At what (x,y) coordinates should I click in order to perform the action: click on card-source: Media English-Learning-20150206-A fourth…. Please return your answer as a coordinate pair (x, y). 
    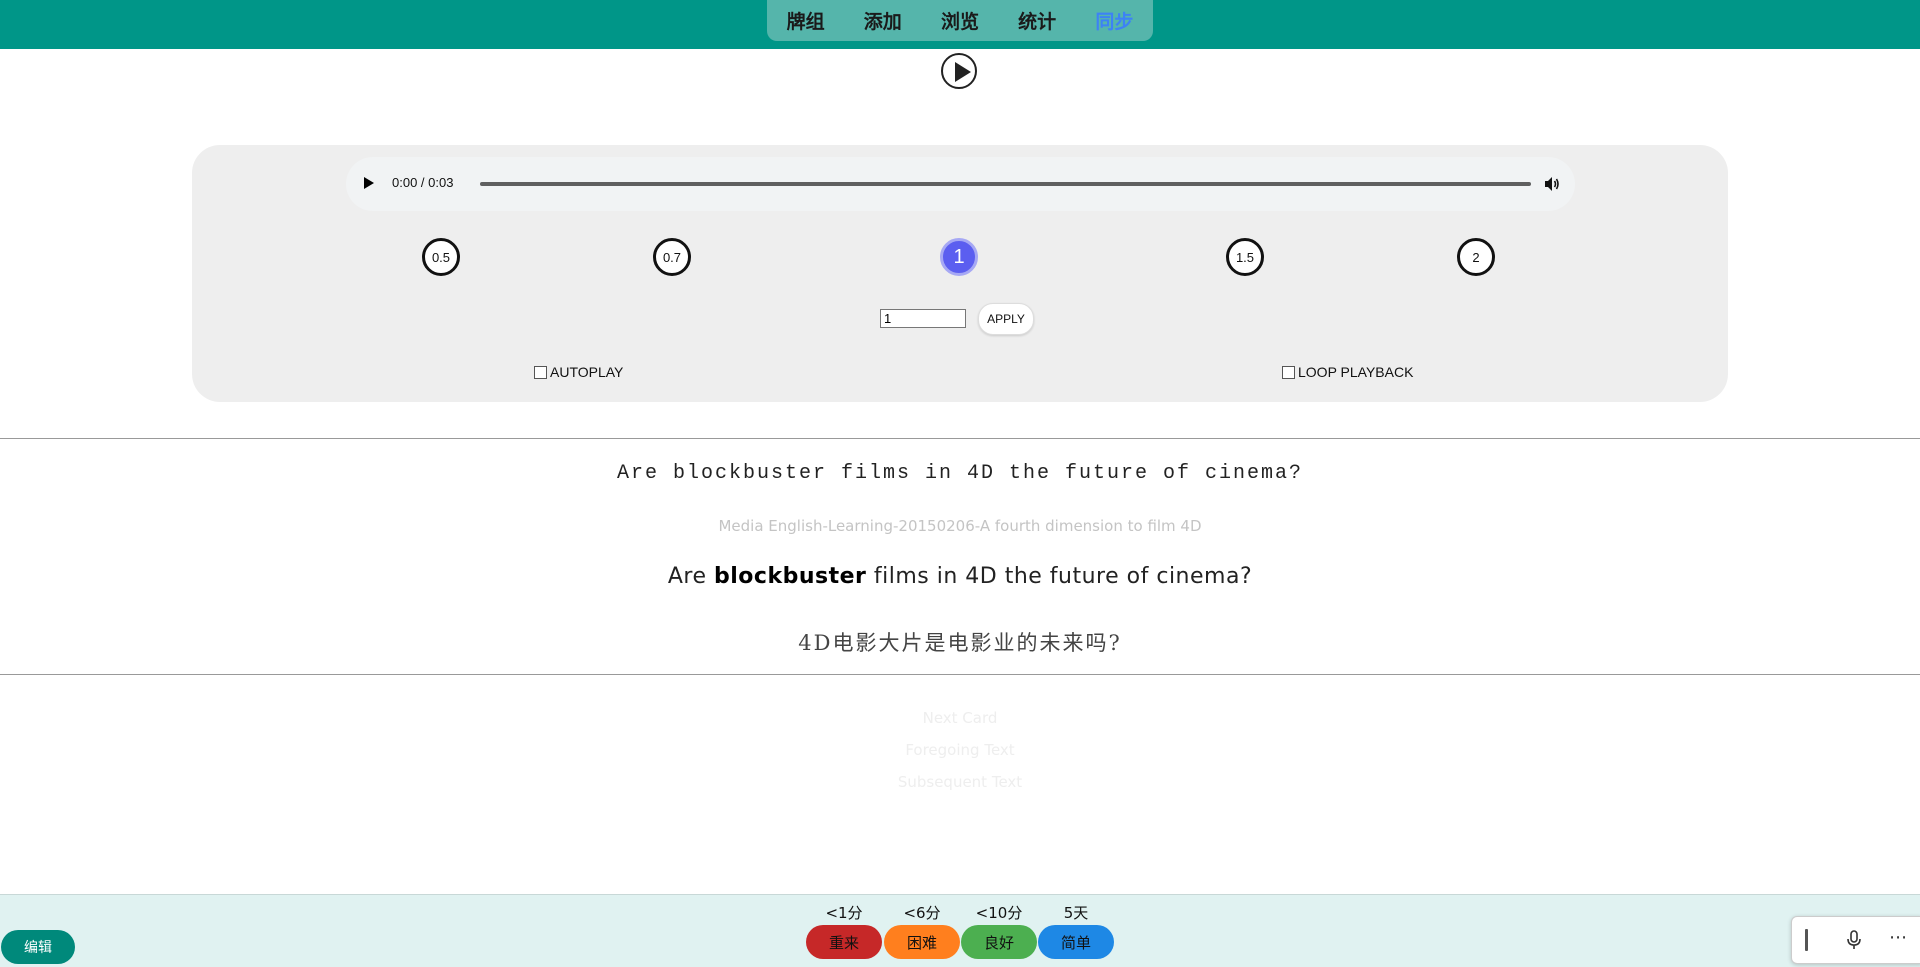
    Looking at the image, I should click on (960, 526).